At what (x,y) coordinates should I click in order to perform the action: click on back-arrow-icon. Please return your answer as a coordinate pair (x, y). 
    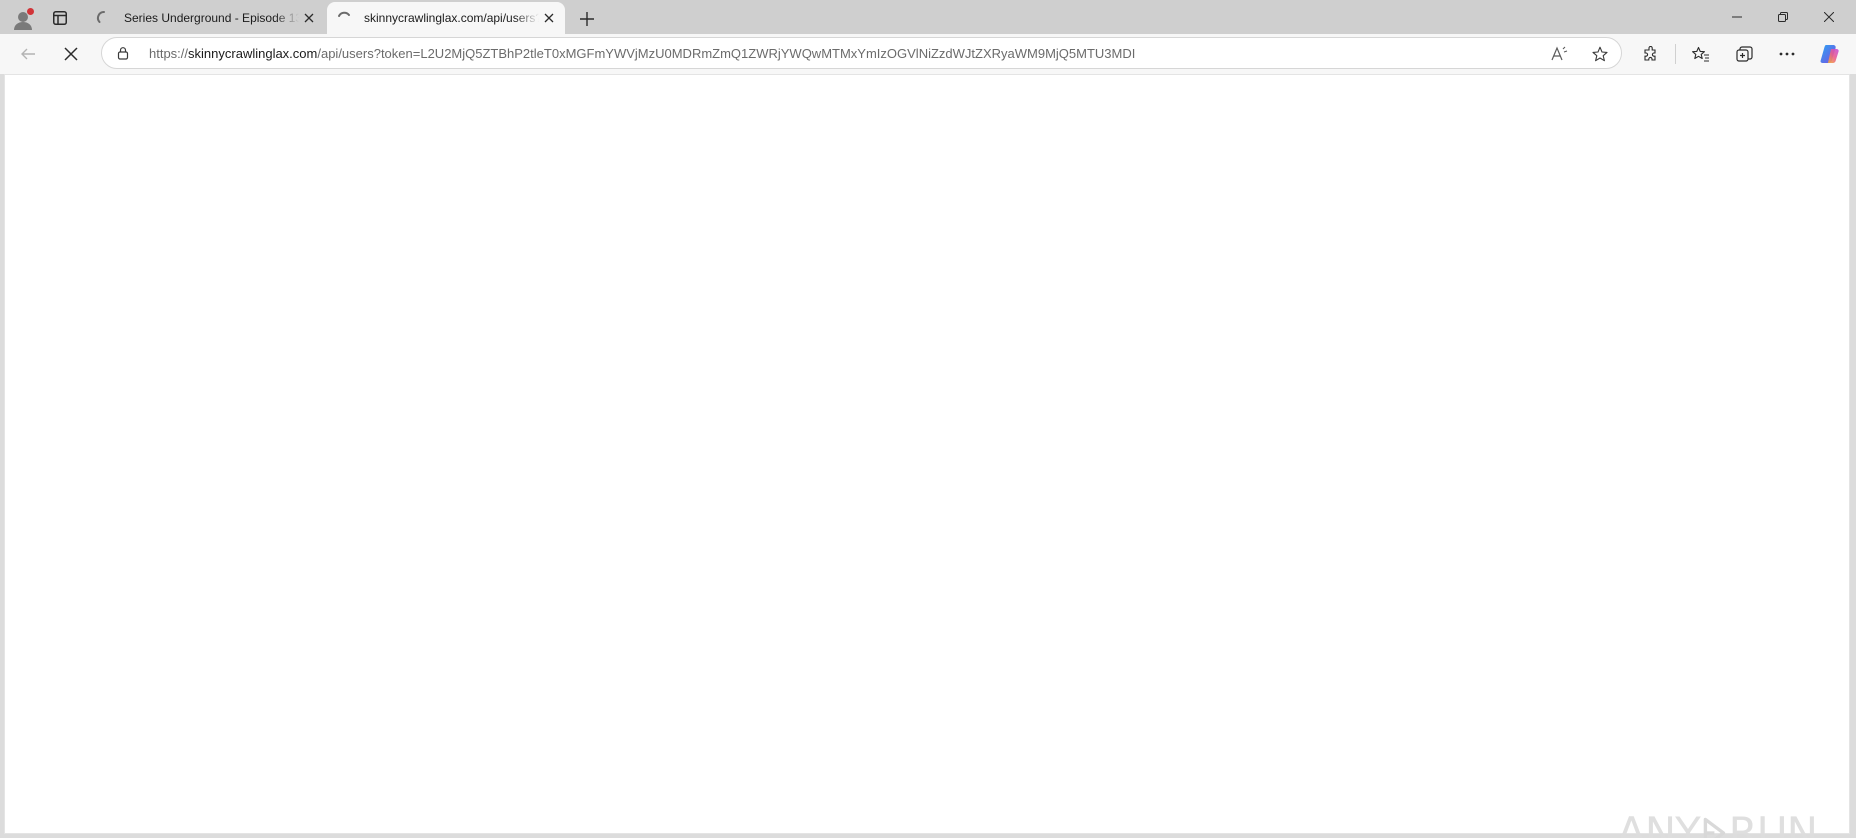
    Looking at the image, I should click on (28, 54).